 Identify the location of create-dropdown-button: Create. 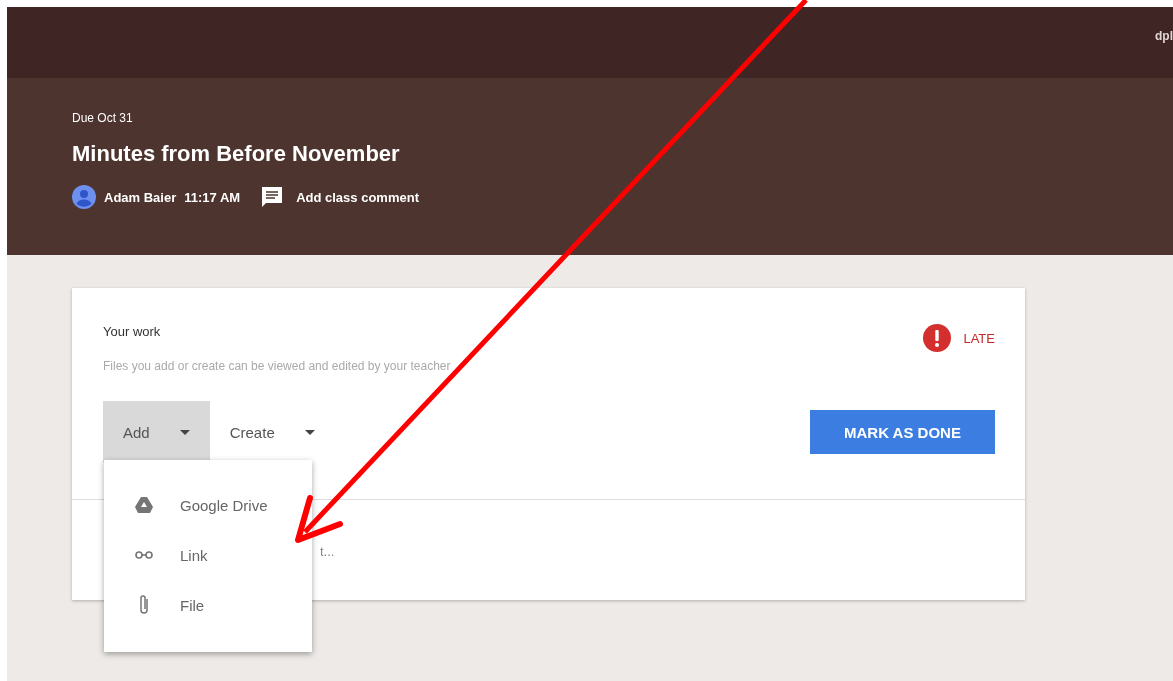
(272, 432).